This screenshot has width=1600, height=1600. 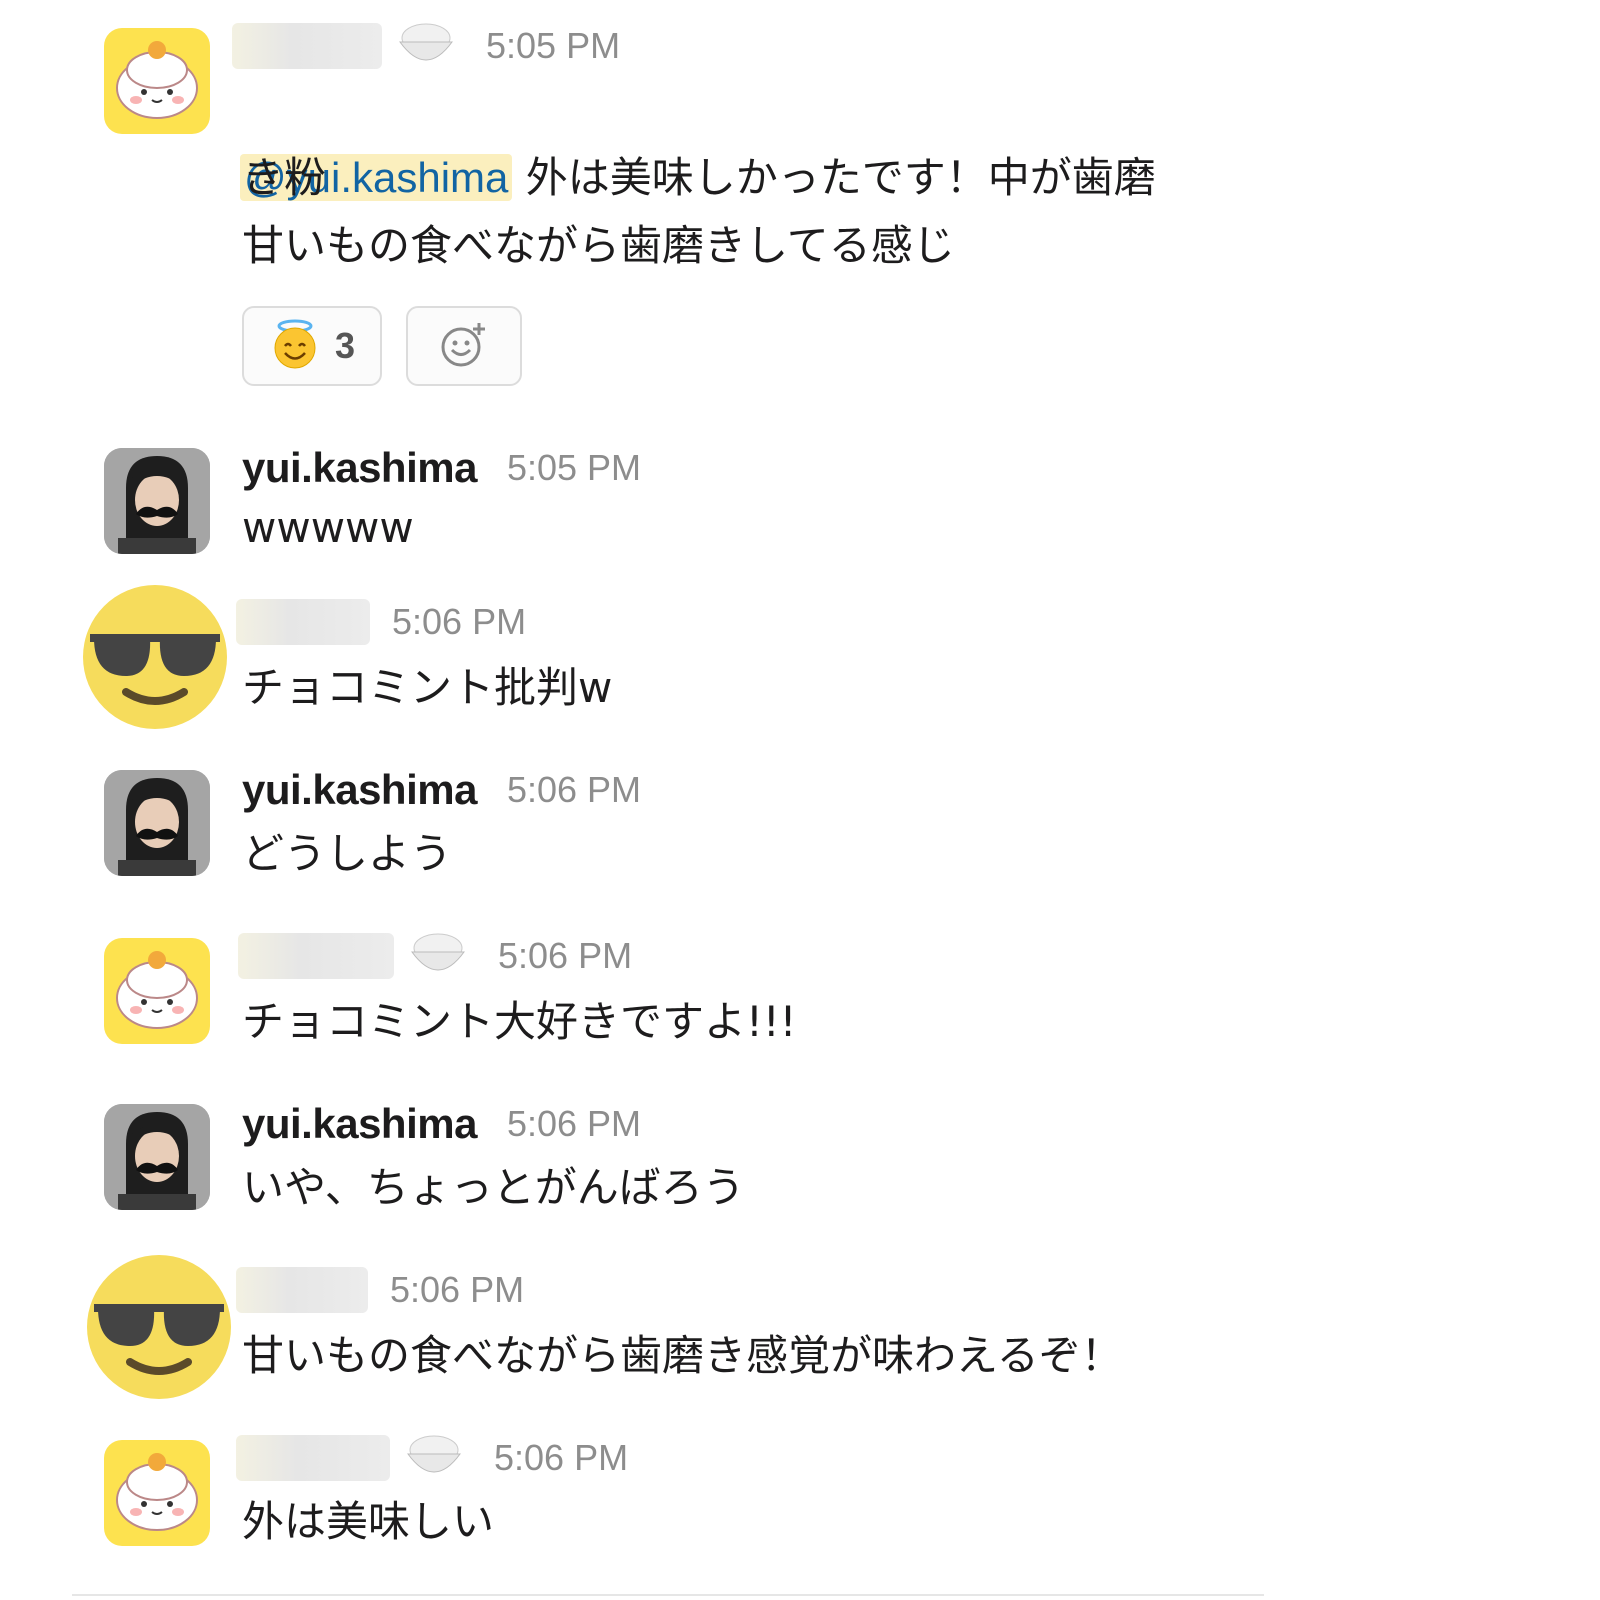 I want to click on reaction-halo: 3, so click(x=312, y=346).